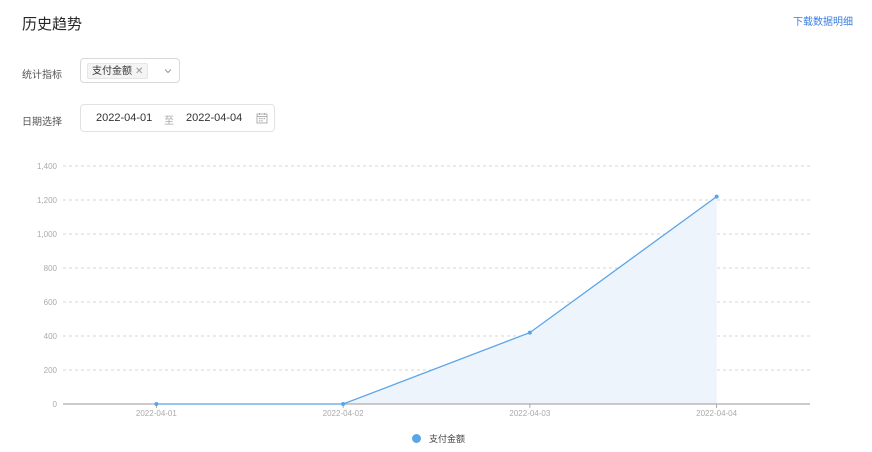 Image resolution: width=872 pixels, height=452 pixels. I want to click on metric-tag: 支付金额 ✕, so click(118, 71).